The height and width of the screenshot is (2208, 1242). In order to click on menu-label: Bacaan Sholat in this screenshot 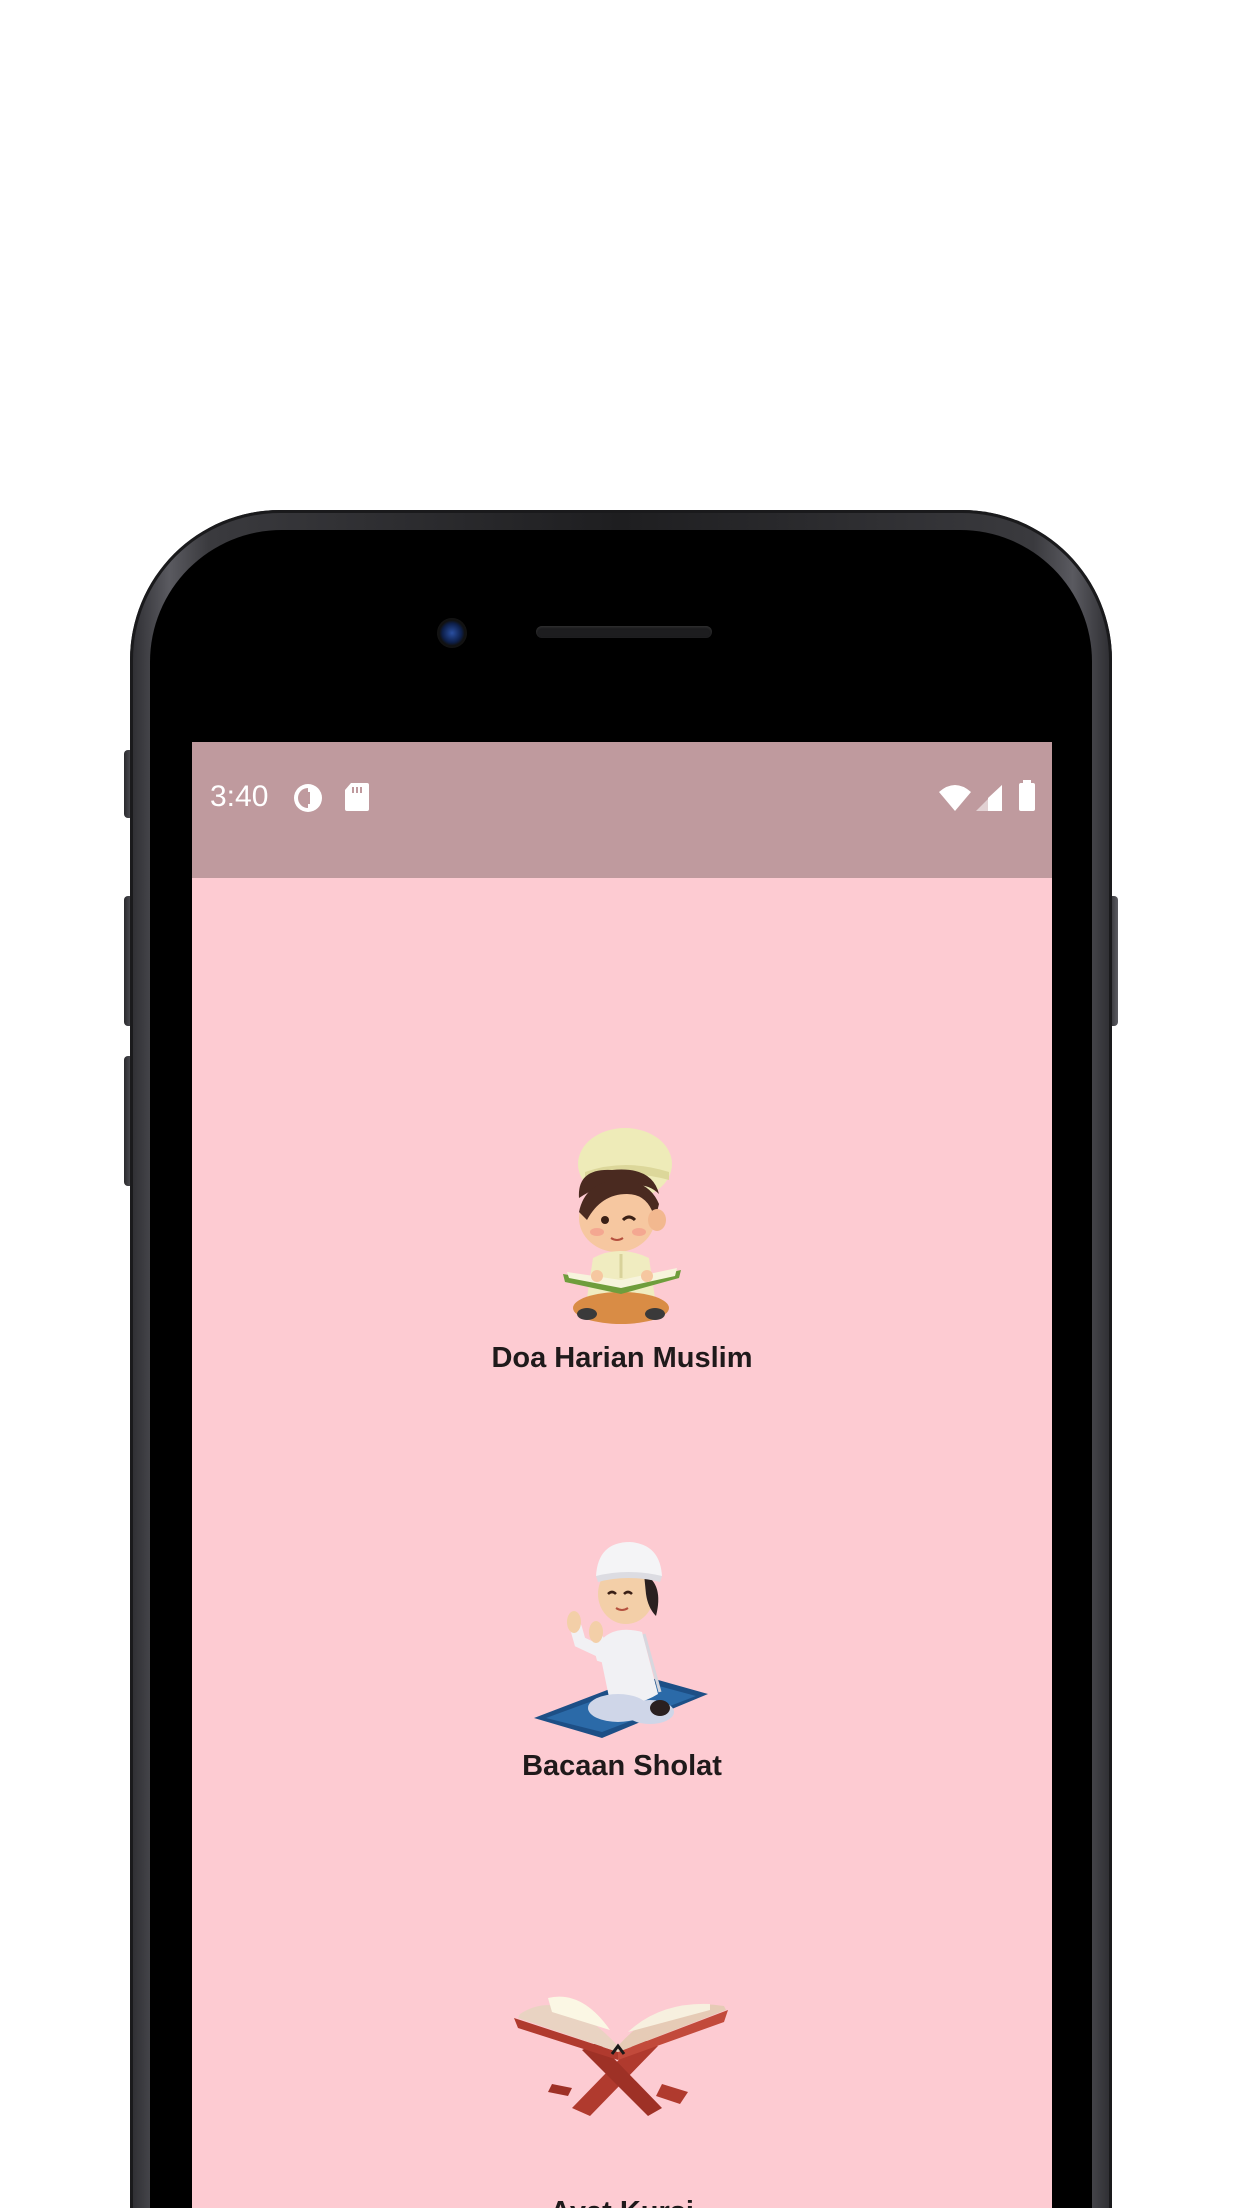, I will do `click(622, 1766)`.